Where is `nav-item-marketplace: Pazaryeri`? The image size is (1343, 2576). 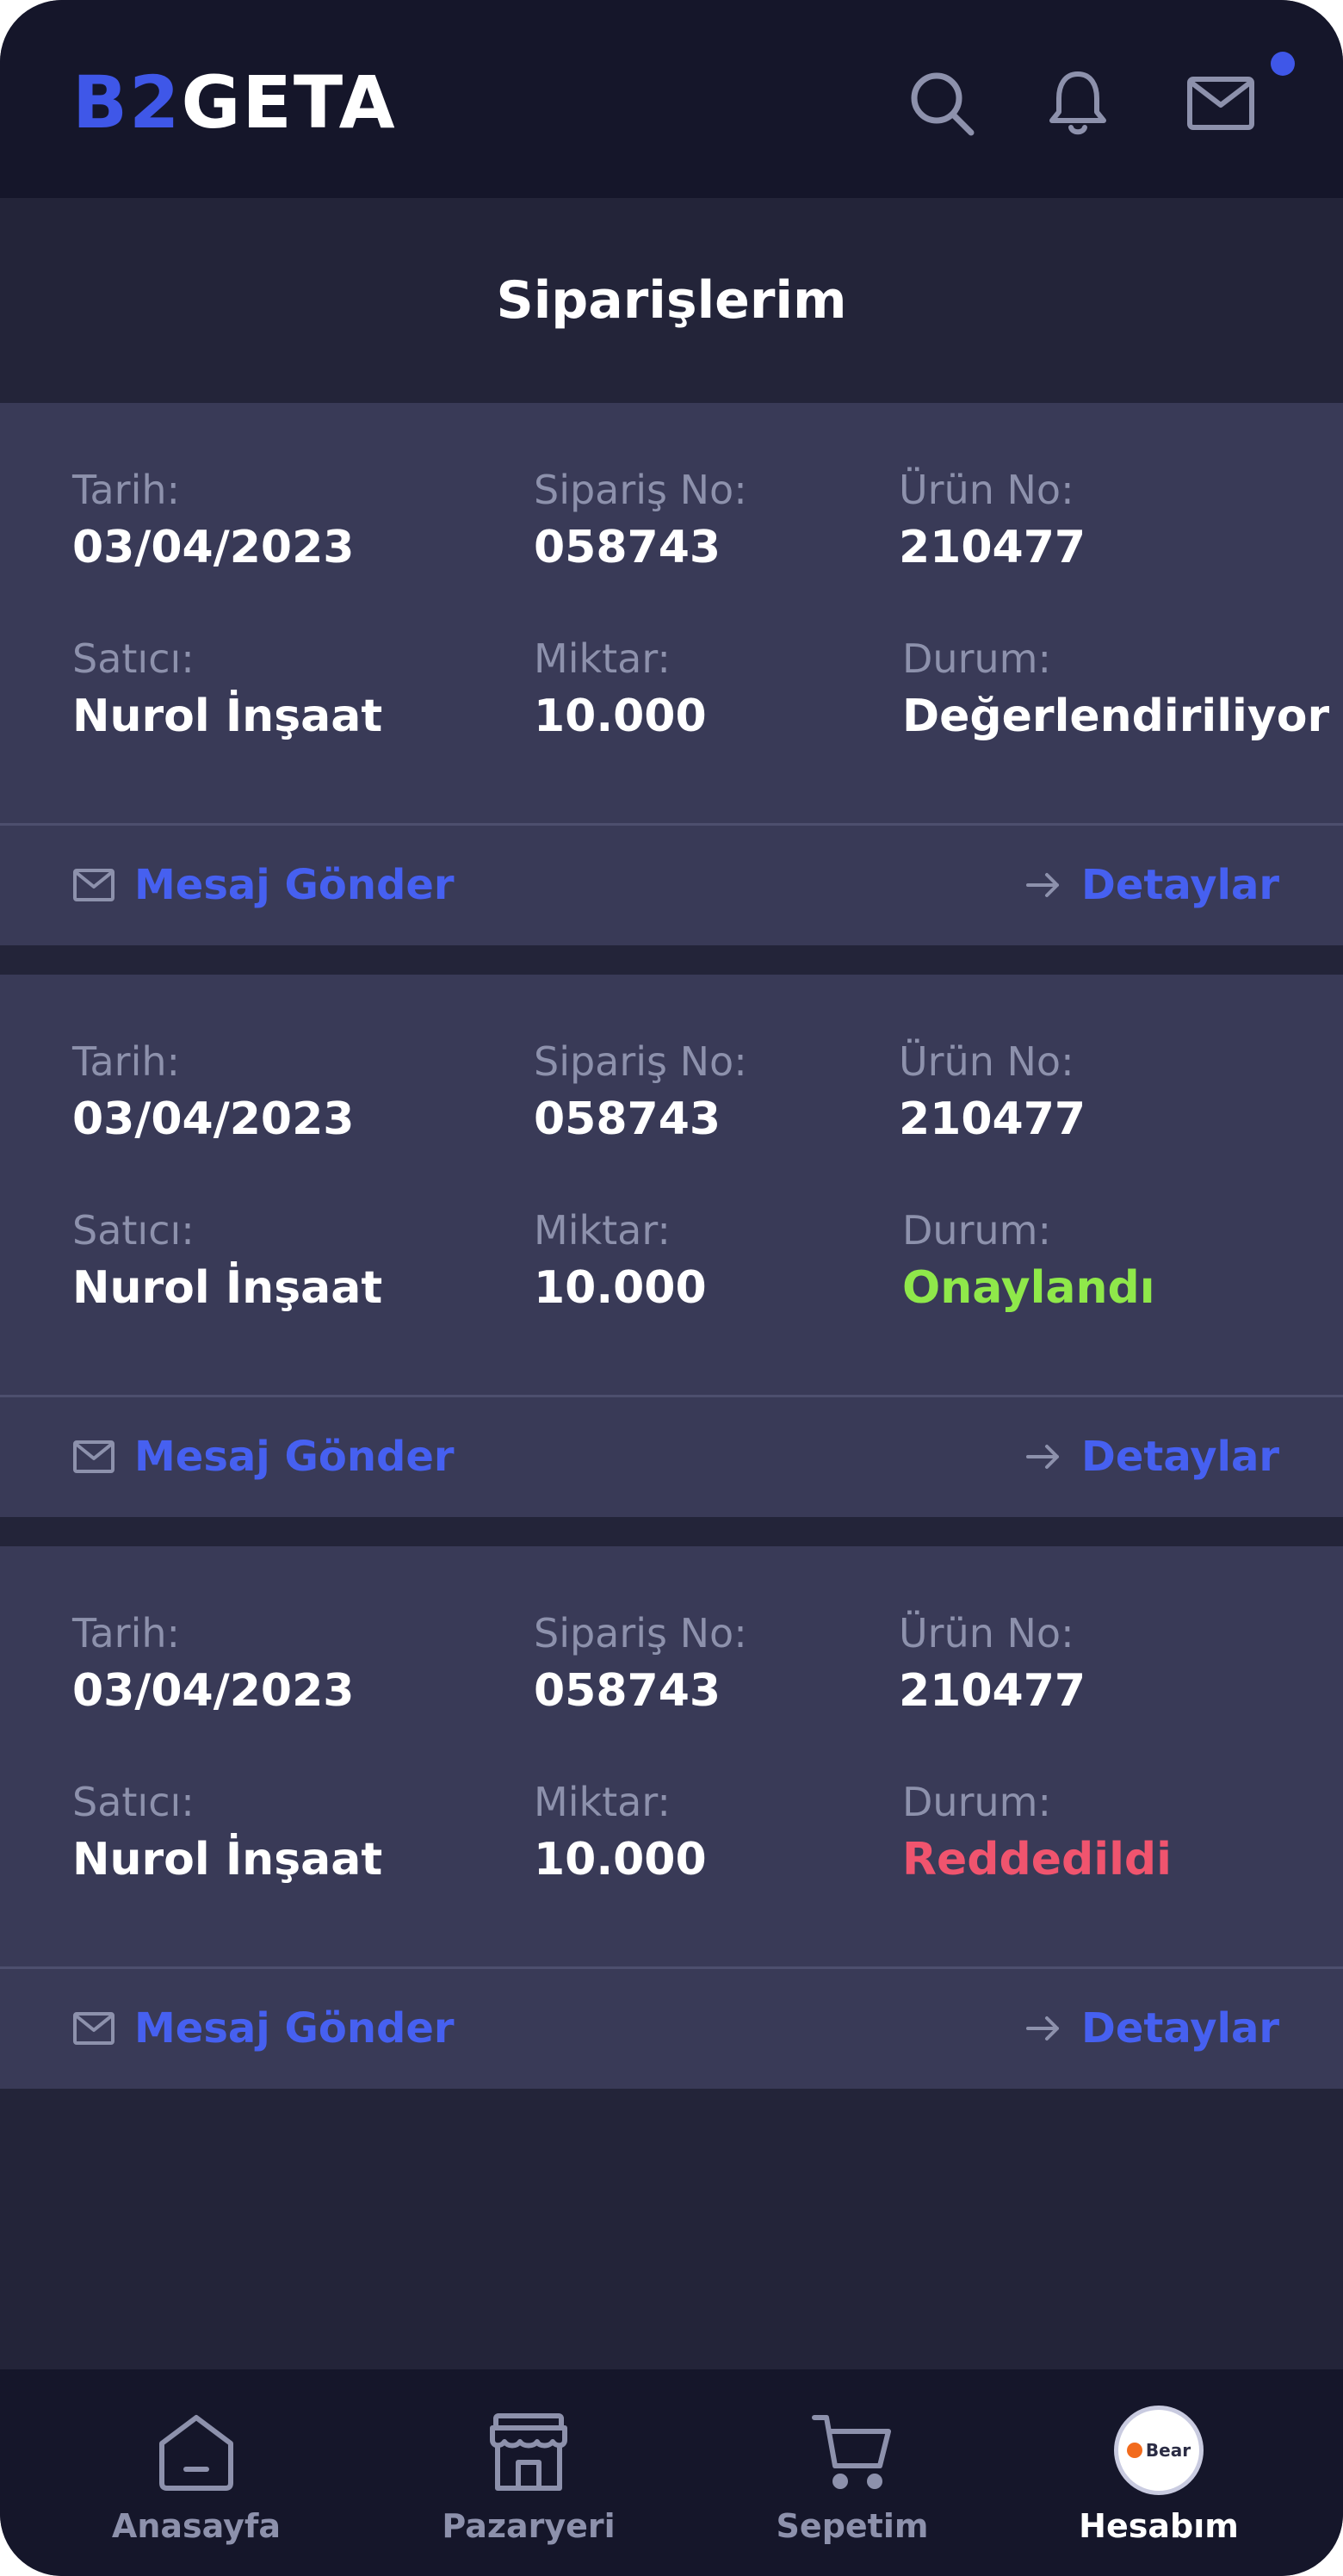 nav-item-marketplace: Pazaryeri is located at coordinates (528, 2473).